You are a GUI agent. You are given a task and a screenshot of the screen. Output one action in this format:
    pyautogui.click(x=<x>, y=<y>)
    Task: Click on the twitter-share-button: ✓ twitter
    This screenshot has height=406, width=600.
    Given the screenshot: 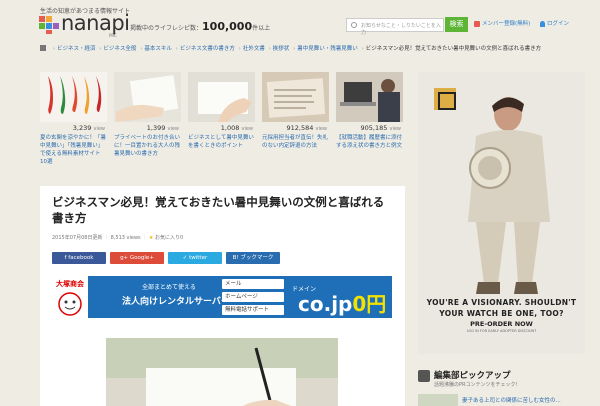 What is the action you would take?
    pyautogui.click(x=195, y=258)
    